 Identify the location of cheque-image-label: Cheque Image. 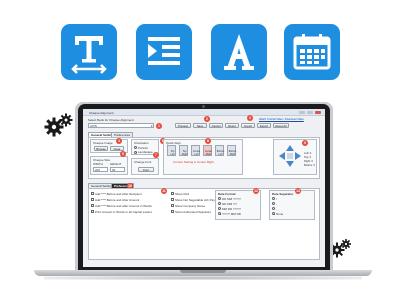
(103, 143).